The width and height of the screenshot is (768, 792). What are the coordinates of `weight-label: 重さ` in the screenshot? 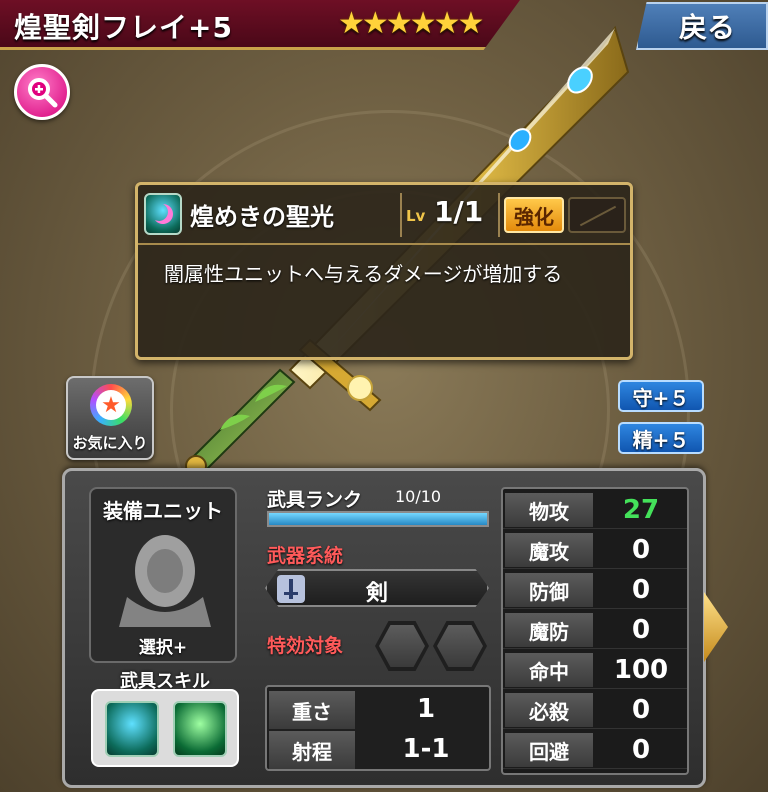 It's located at (312, 710).